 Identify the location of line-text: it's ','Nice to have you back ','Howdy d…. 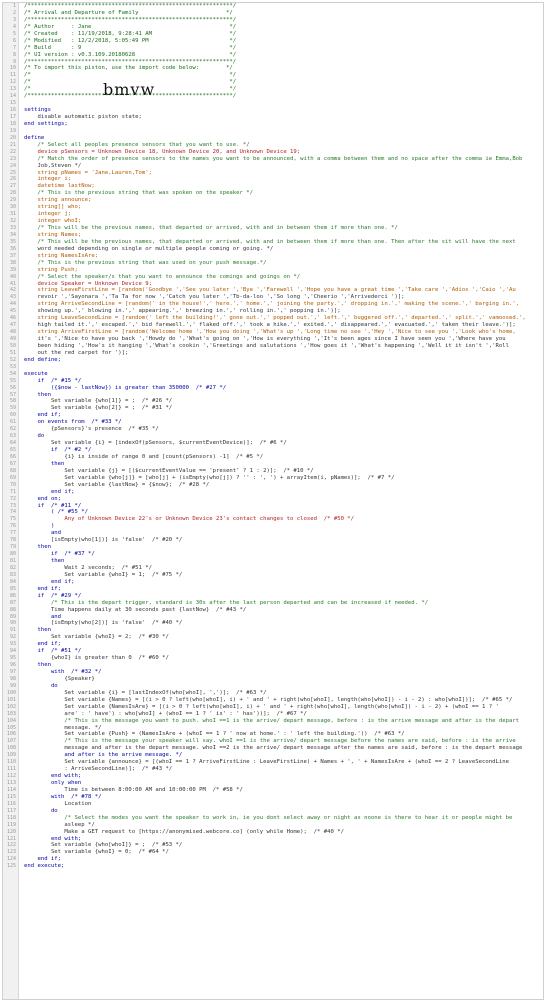
(265, 339).